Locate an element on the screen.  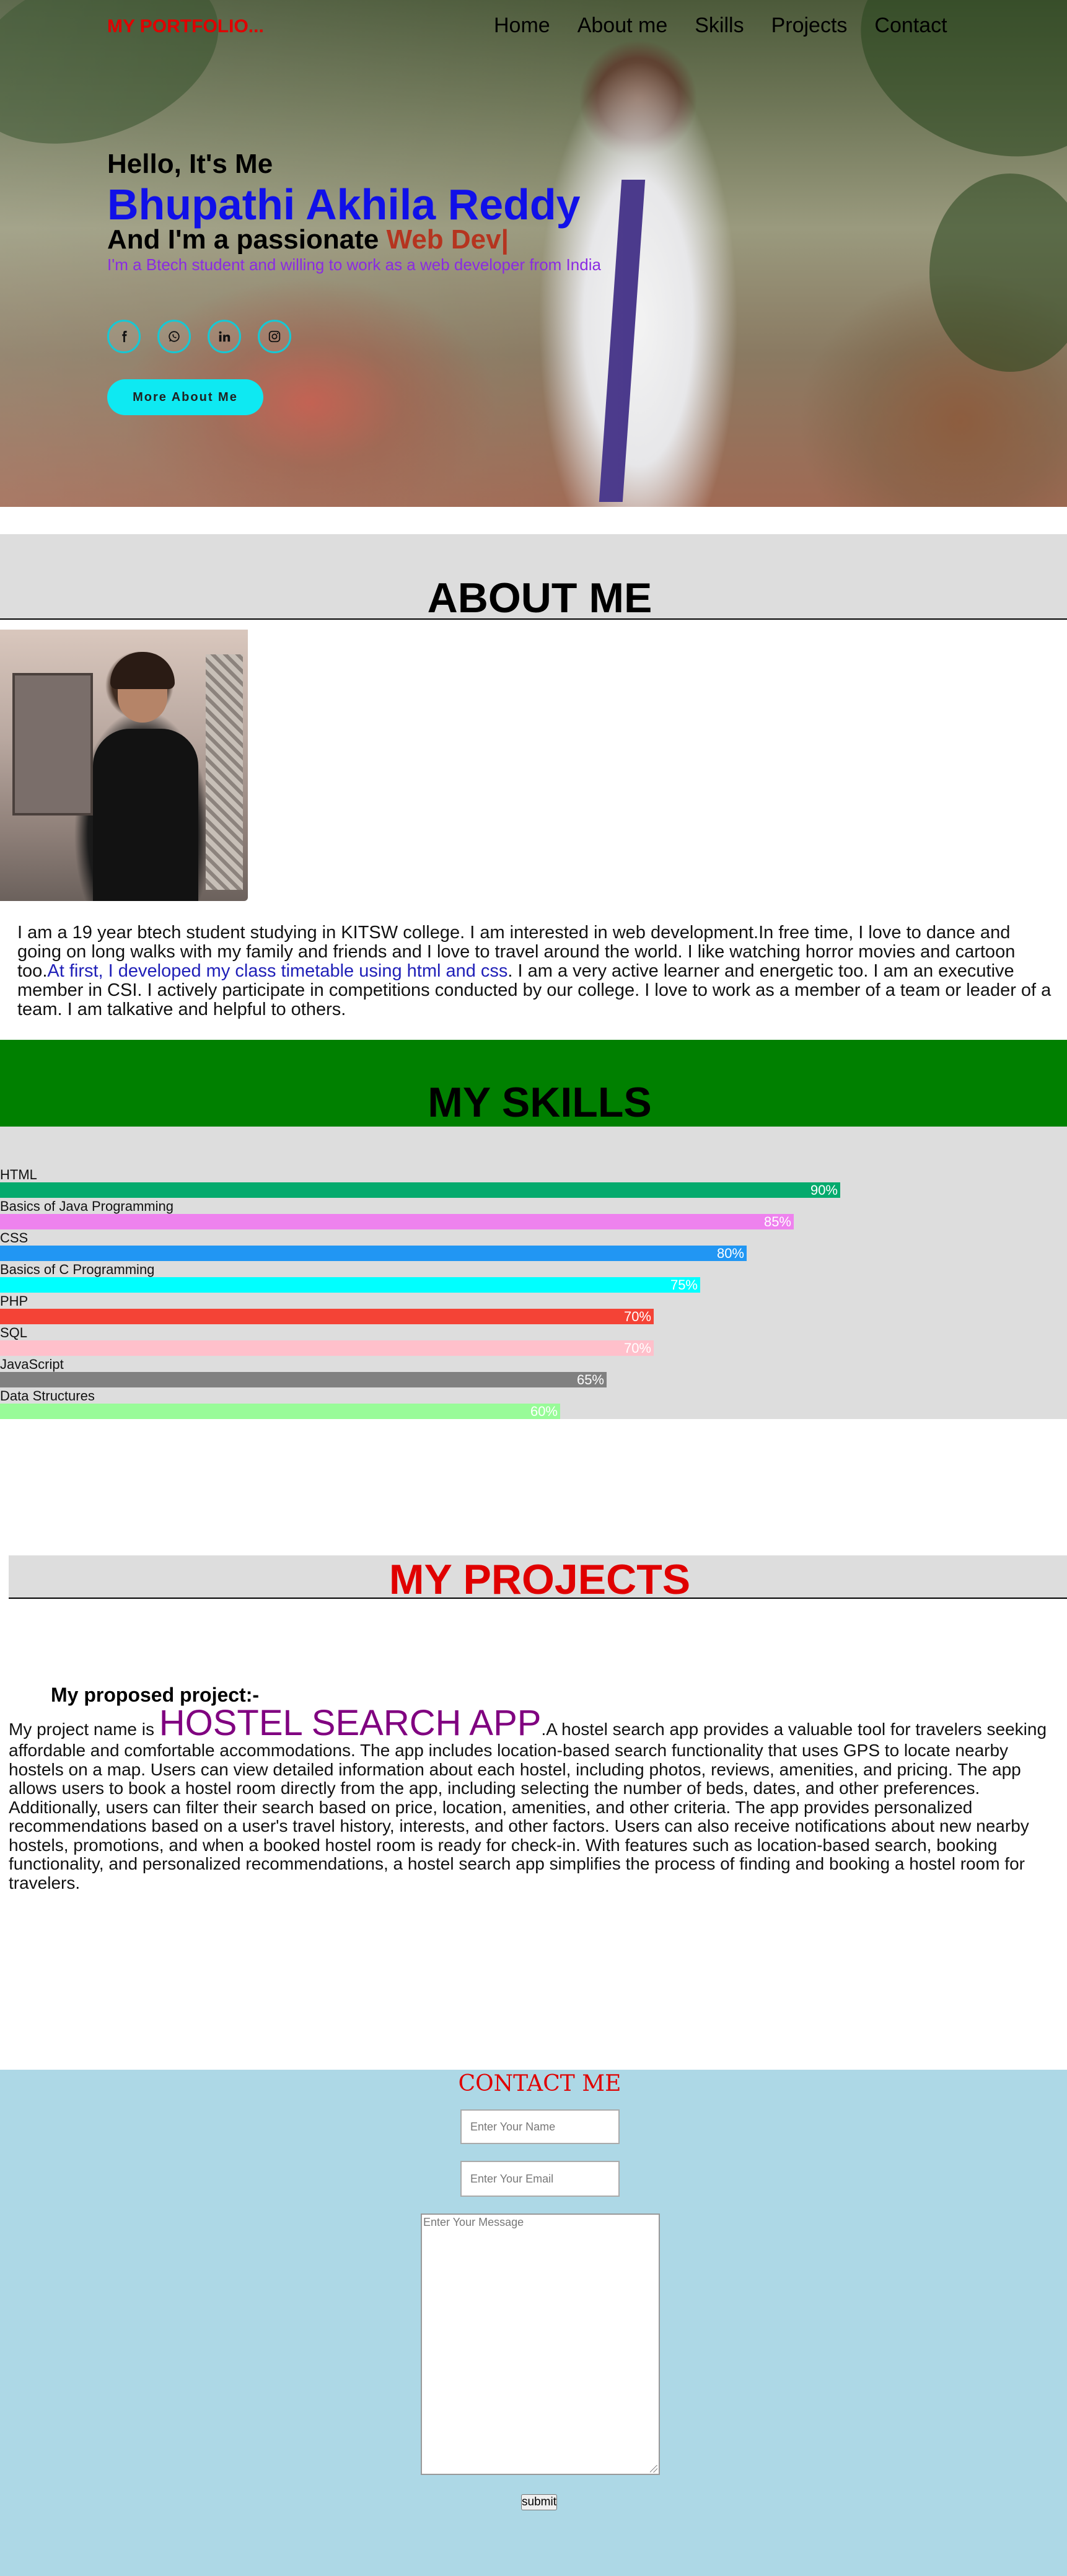
project-app-name: HOSTEL SEARCH APP is located at coordinates (350, 1723).